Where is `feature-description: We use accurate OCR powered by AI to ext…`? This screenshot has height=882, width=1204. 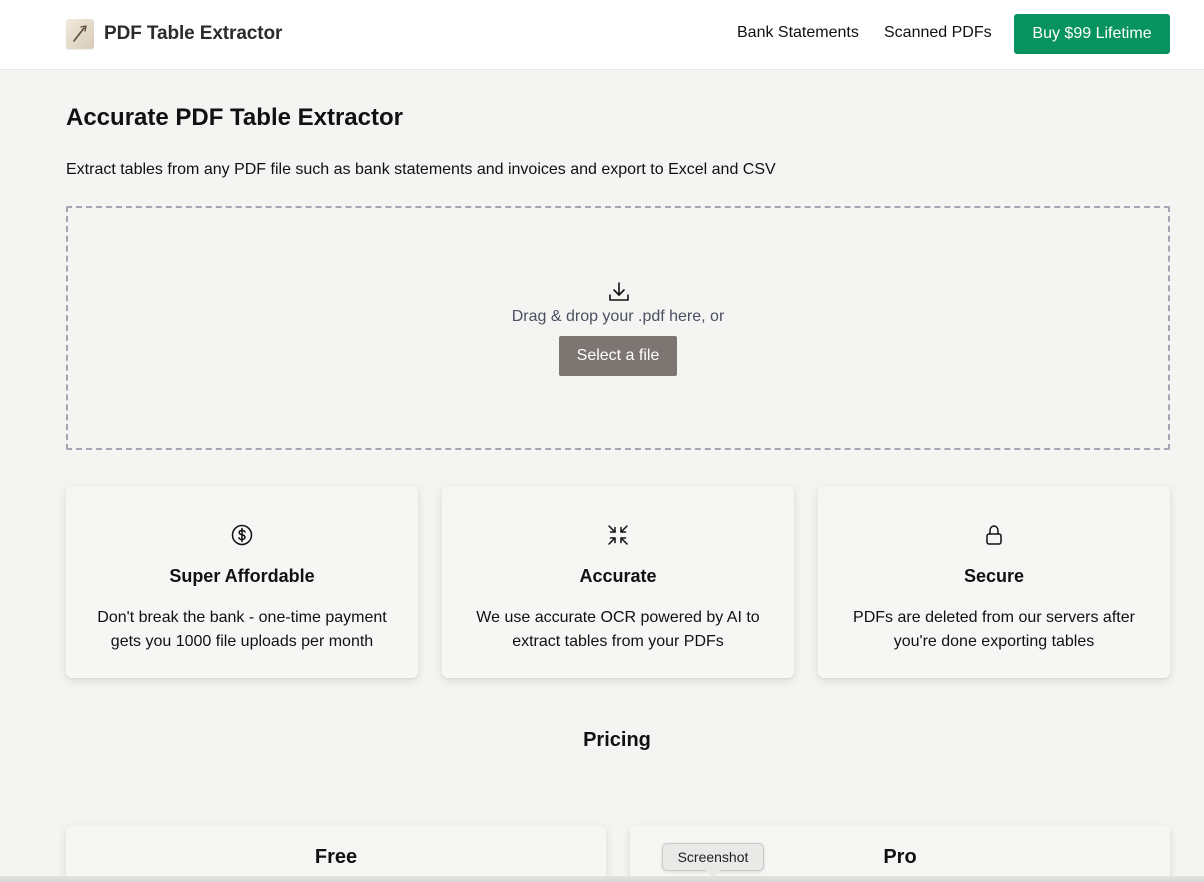 feature-description: We use accurate OCR powered by AI to ext… is located at coordinates (618, 629).